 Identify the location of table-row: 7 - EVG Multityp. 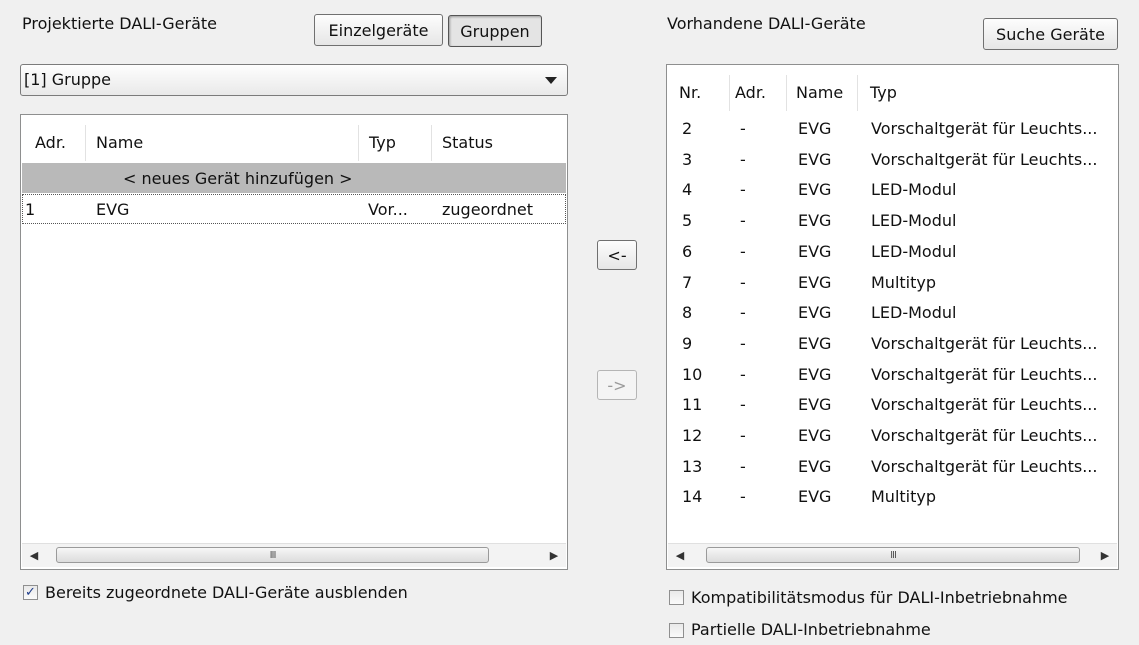
(892, 282).